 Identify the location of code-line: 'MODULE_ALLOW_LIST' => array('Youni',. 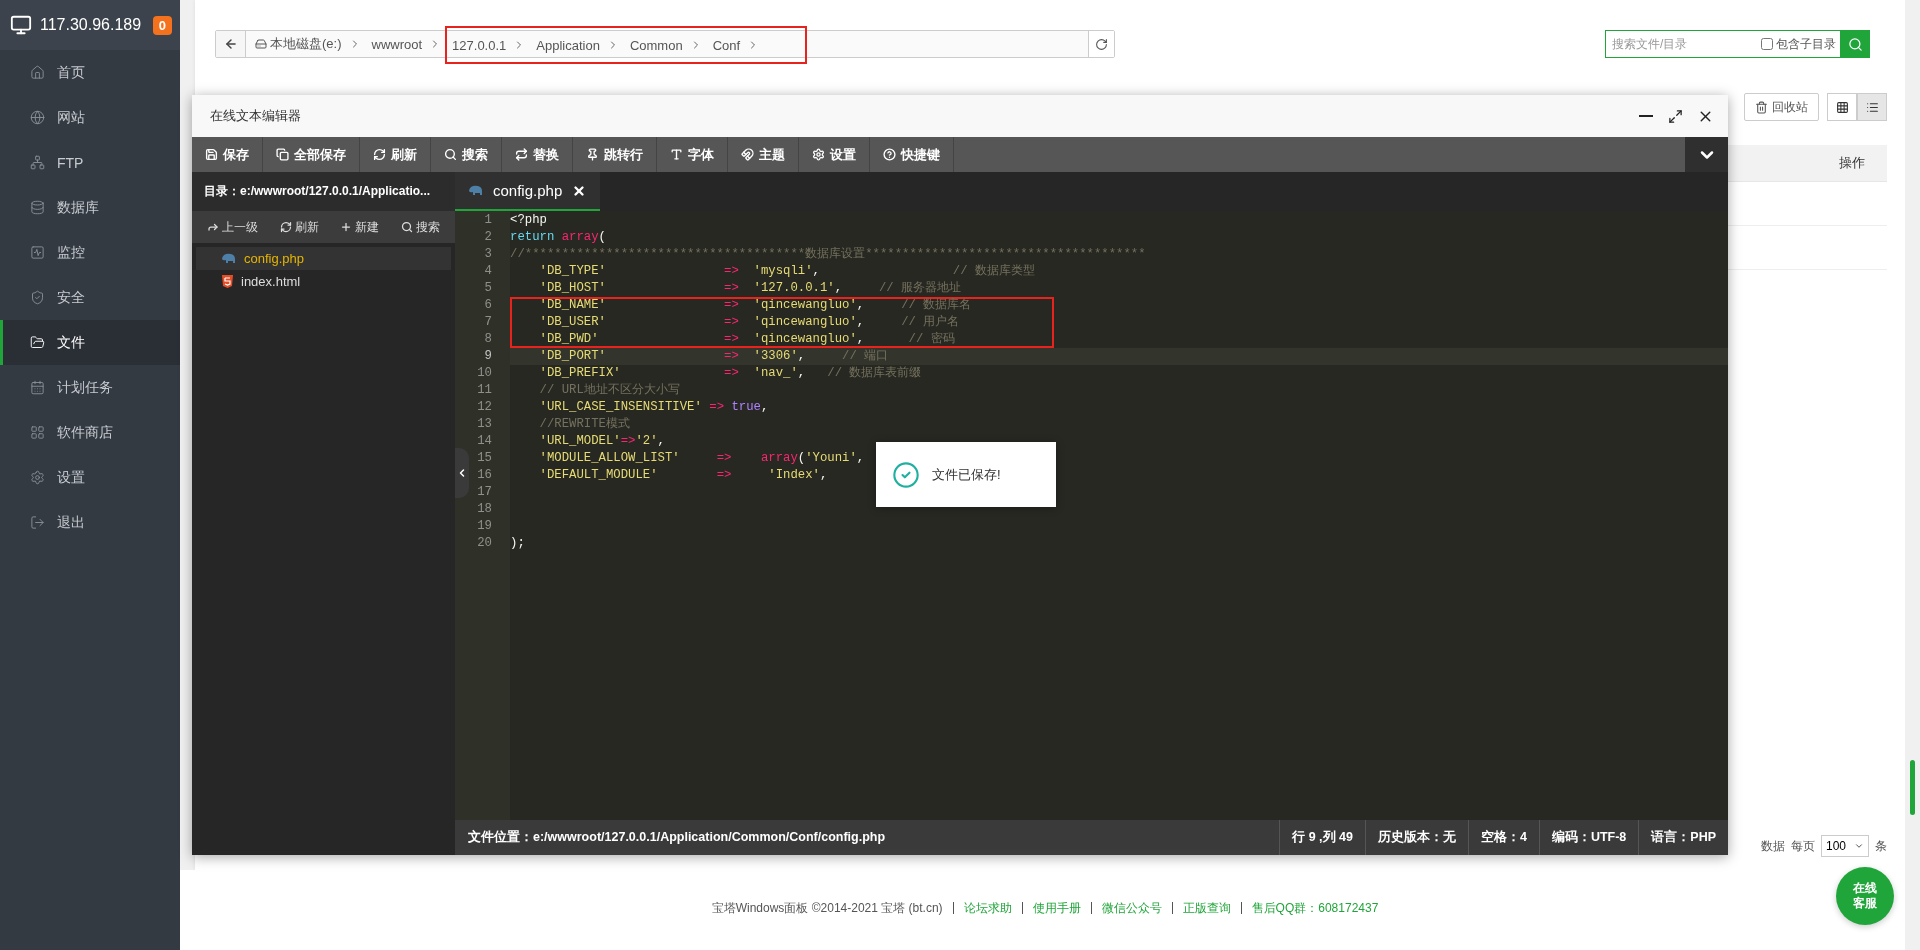
(701, 458).